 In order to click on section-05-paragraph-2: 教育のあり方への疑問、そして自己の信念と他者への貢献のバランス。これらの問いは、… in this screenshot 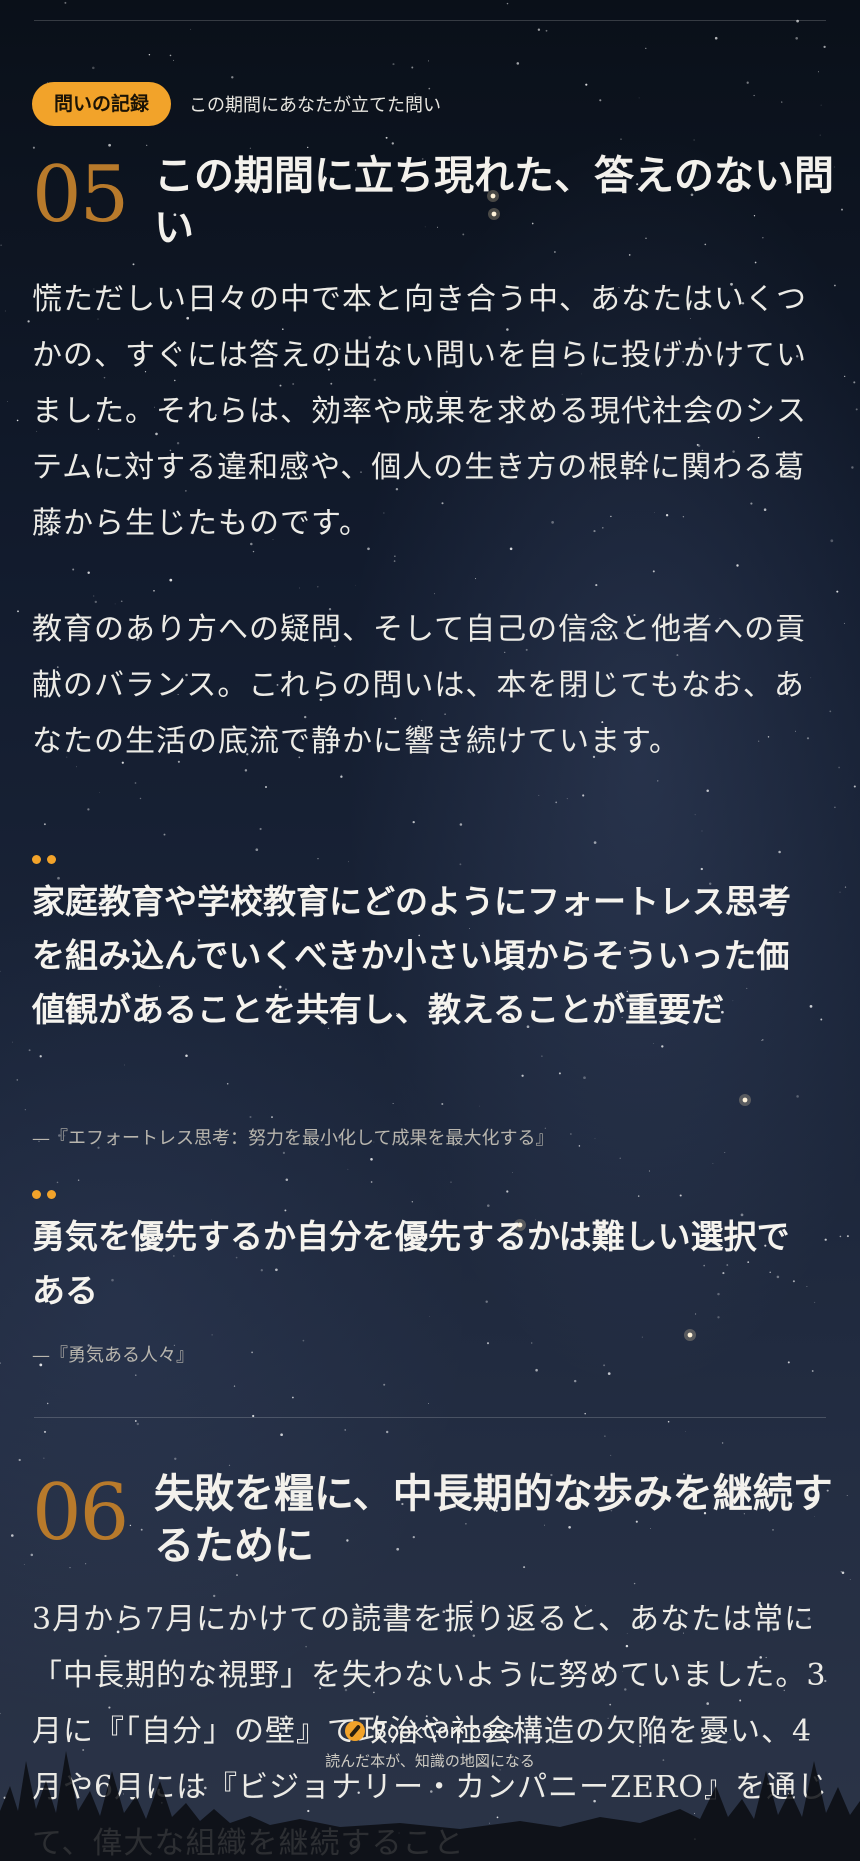, I will do `click(419, 685)`.